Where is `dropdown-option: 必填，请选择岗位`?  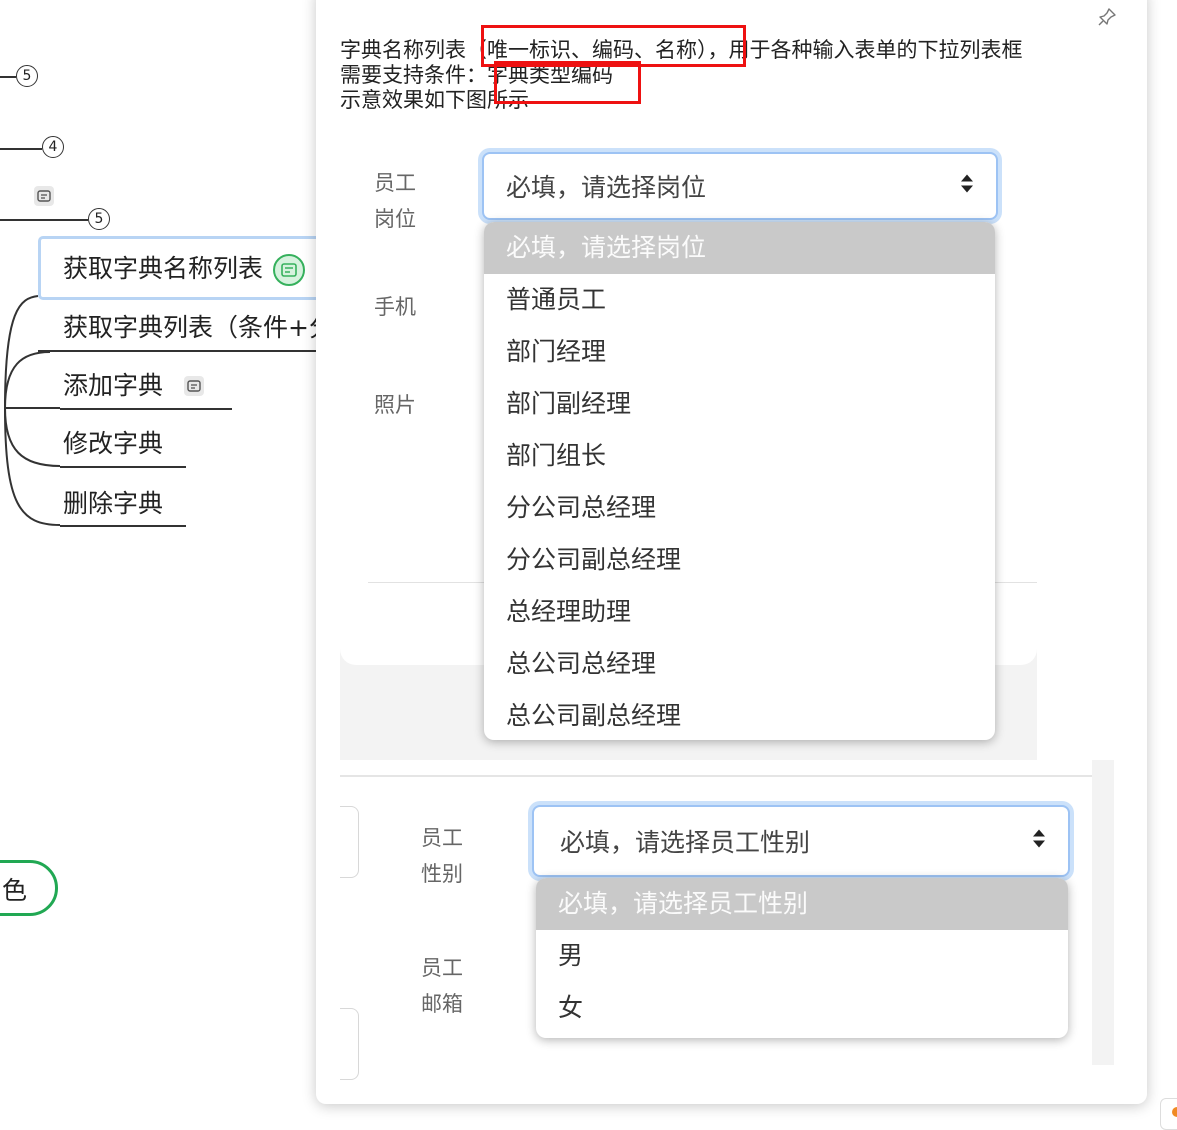
dropdown-option: 必填，请选择岗位 is located at coordinates (739, 248).